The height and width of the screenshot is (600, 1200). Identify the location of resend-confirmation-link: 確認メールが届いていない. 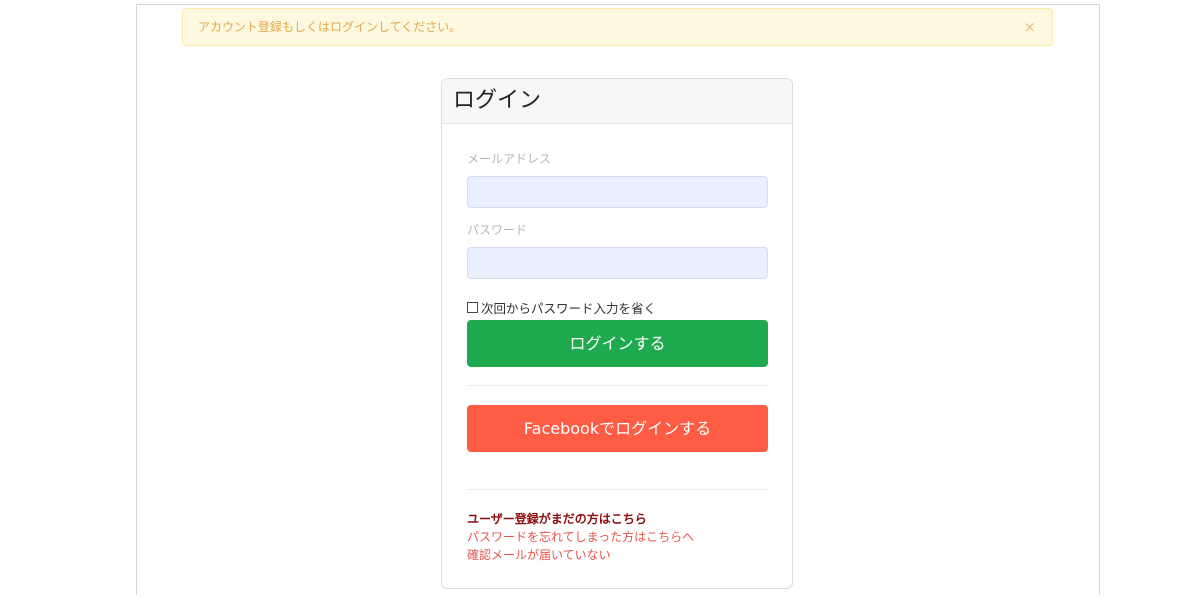
(580, 555).